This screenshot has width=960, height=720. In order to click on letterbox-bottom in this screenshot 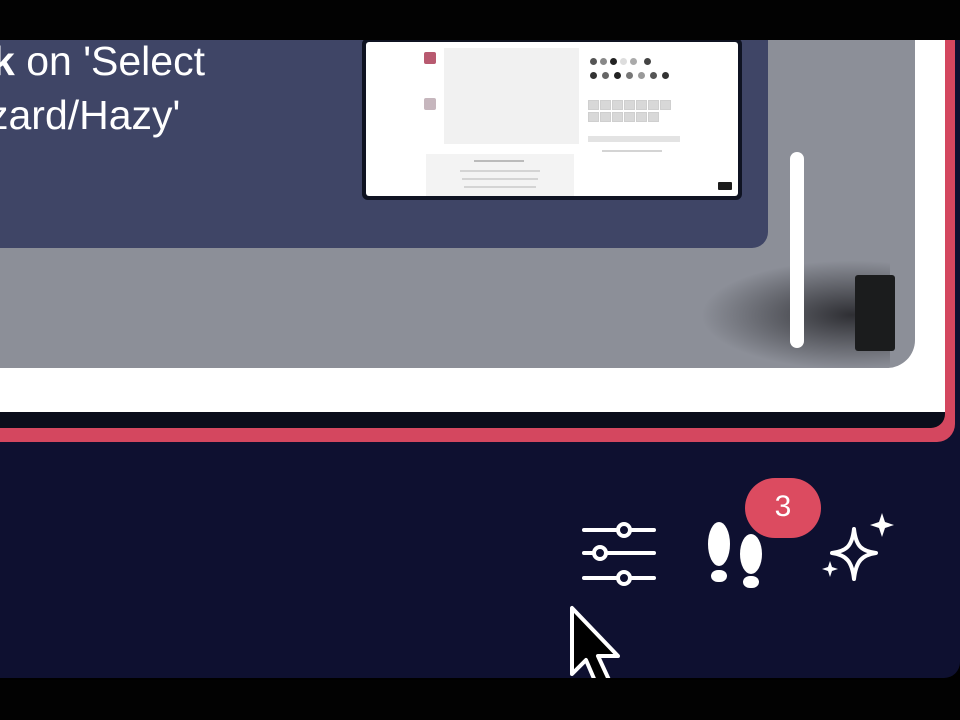, I will do `click(480, 700)`.